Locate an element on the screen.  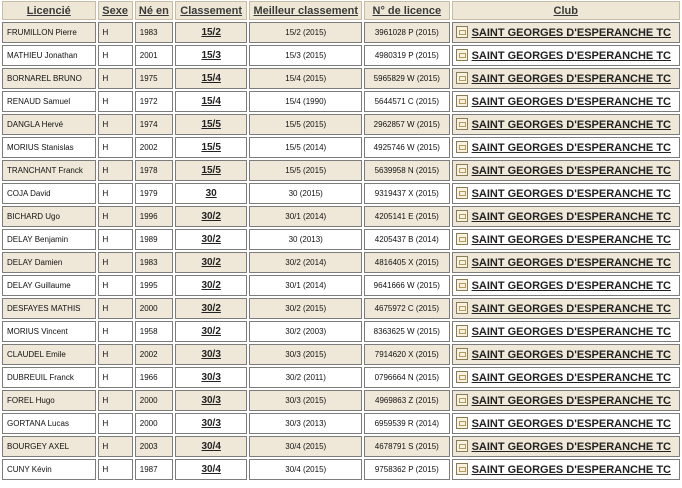
player-birth-year: 1989 is located at coordinates (153, 239).